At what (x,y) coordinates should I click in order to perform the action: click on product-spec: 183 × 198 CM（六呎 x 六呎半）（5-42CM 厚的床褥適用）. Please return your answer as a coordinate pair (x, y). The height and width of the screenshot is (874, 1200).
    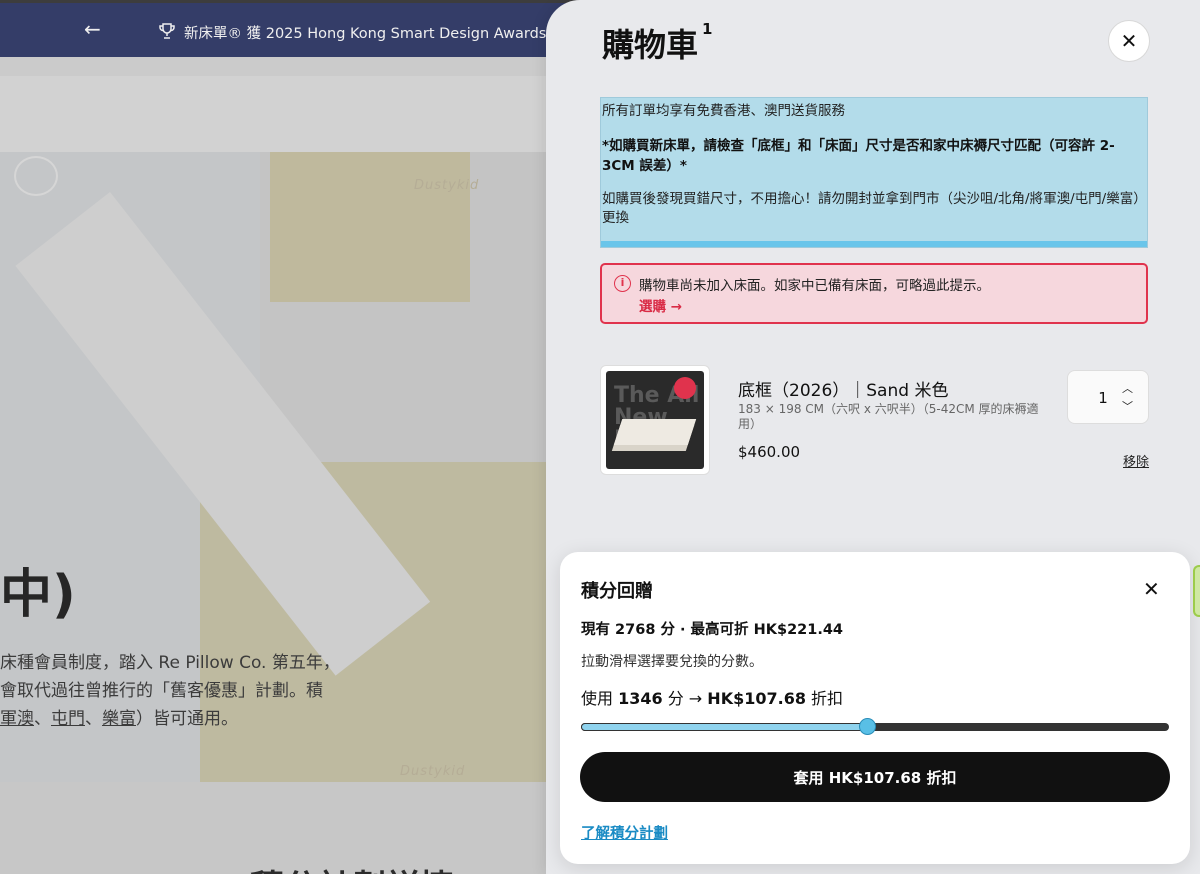
    Looking at the image, I should click on (888, 416).